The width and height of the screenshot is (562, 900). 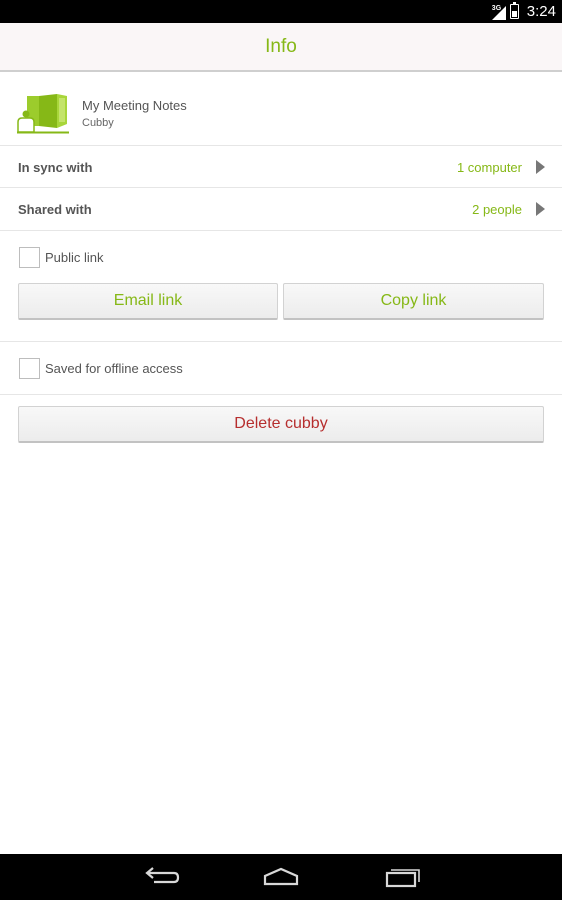 What do you see at coordinates (29, 257) in the screenshot?
I see `public-link-checkbox` at bounding box center [29, 257].